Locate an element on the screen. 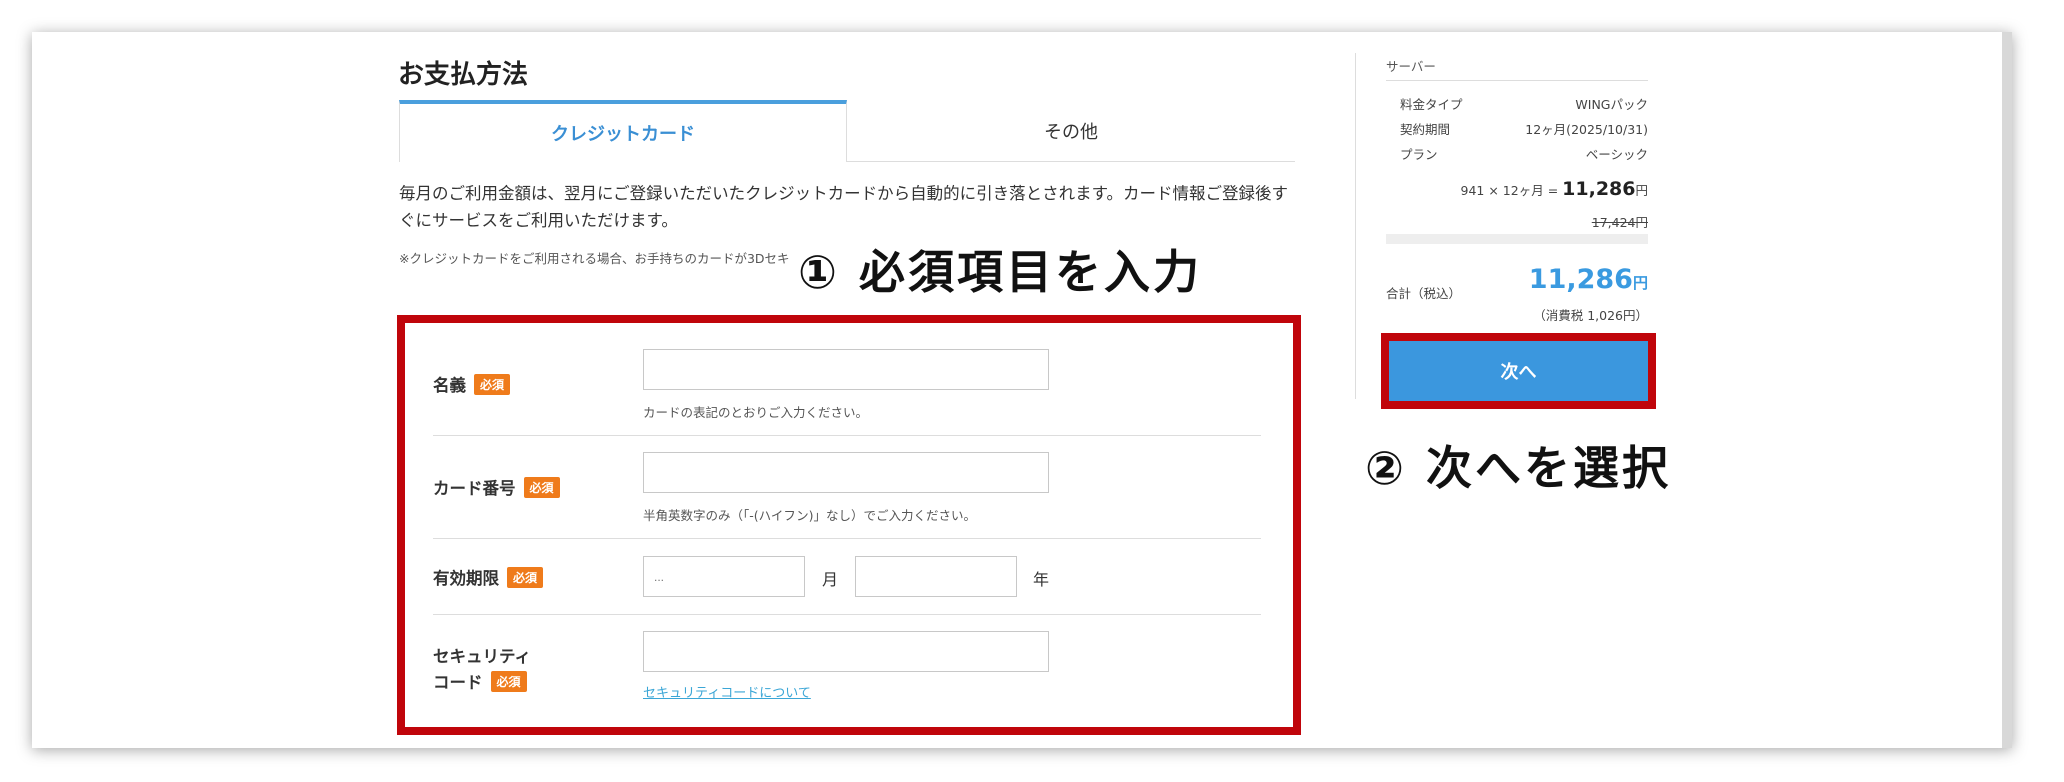 The height and width of the screenshot is (782, 2064). security-label-group: セキュリティ コード 必須 is located at coordinates (482, 668).